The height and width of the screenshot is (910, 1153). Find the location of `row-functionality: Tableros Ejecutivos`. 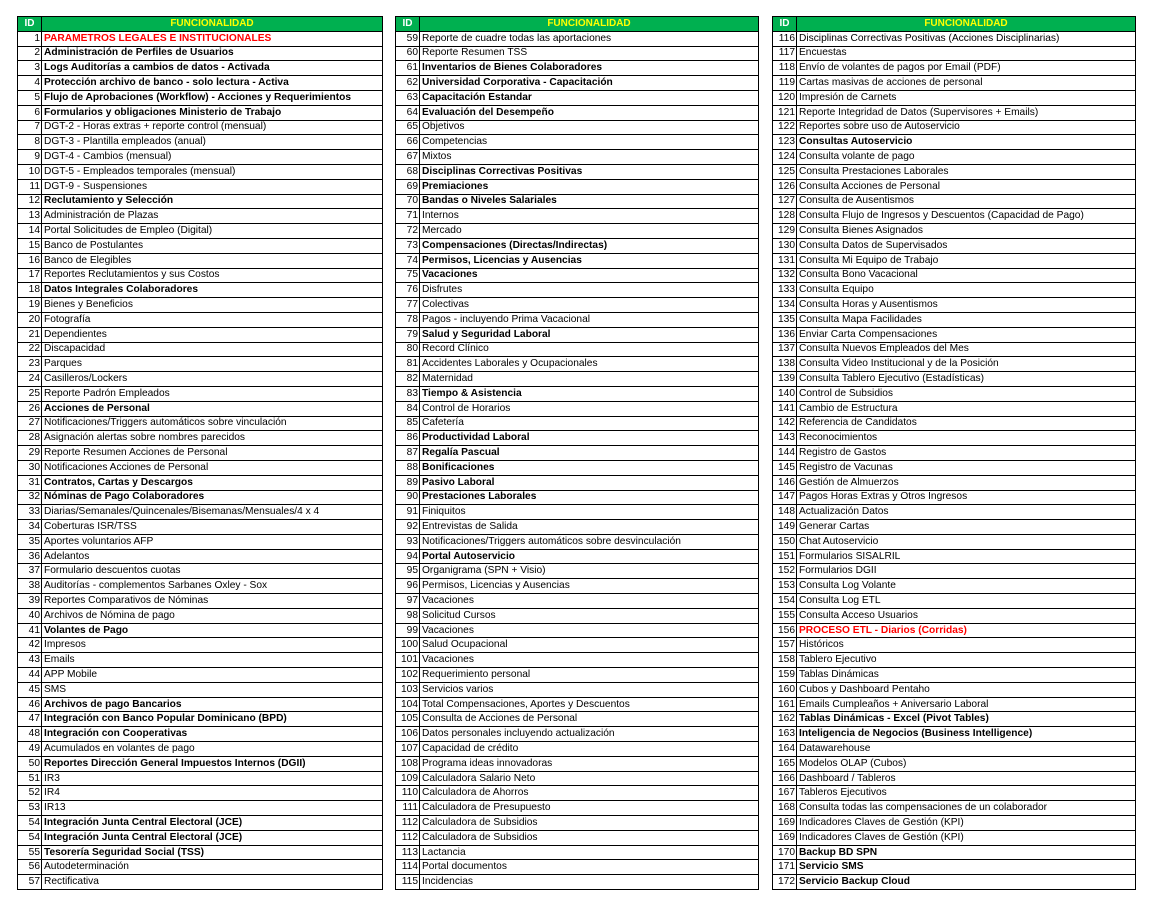

row-functionality: Tableros Ejecutivos is located at coordinates (966, 793).